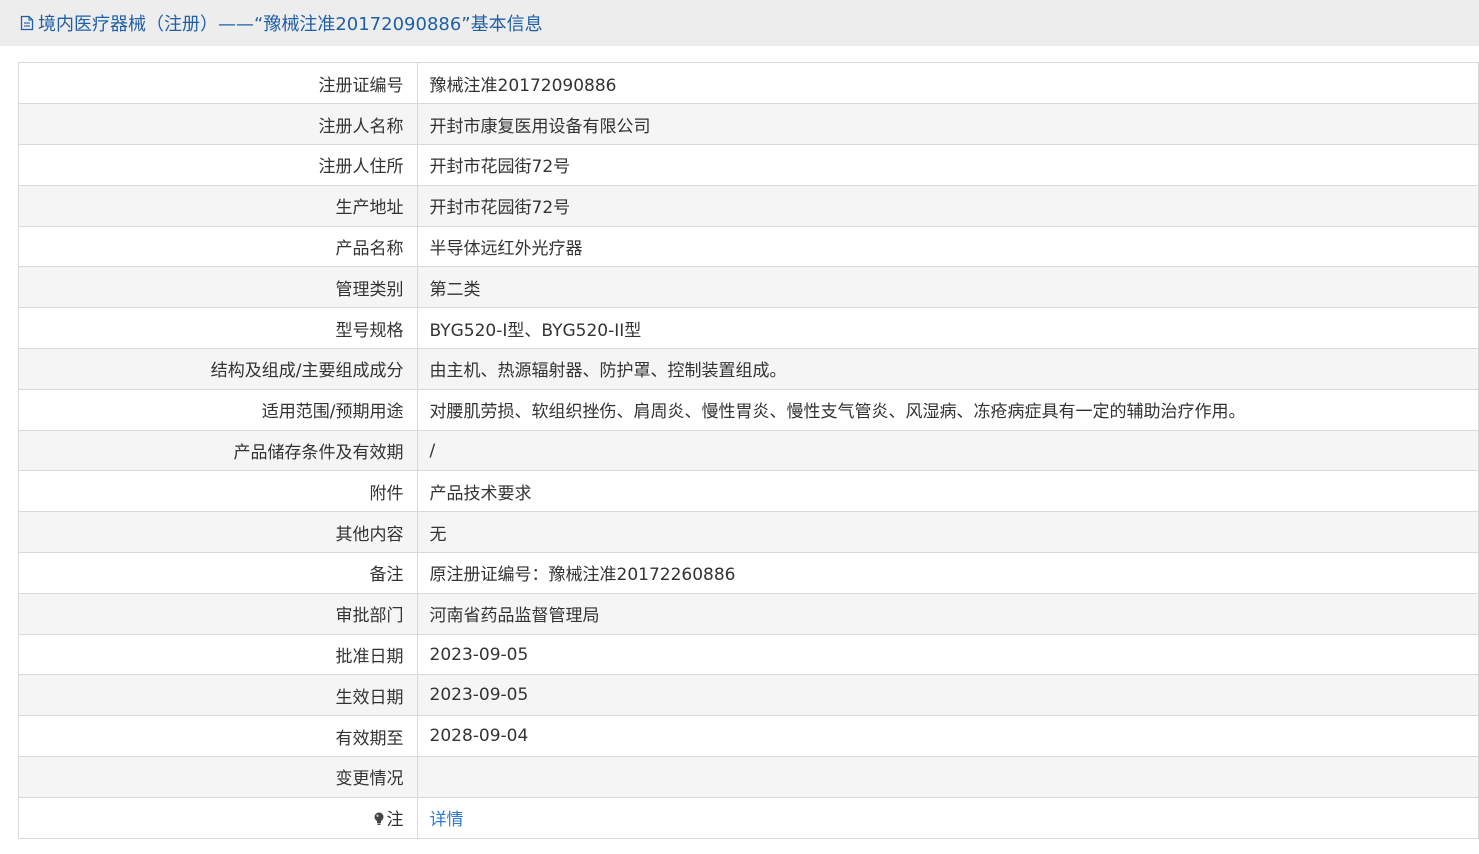  What do you see at coordinates (218, 328) in the screenshot?
I see `field-label: 型号规格` at bounding box center [218, 328].